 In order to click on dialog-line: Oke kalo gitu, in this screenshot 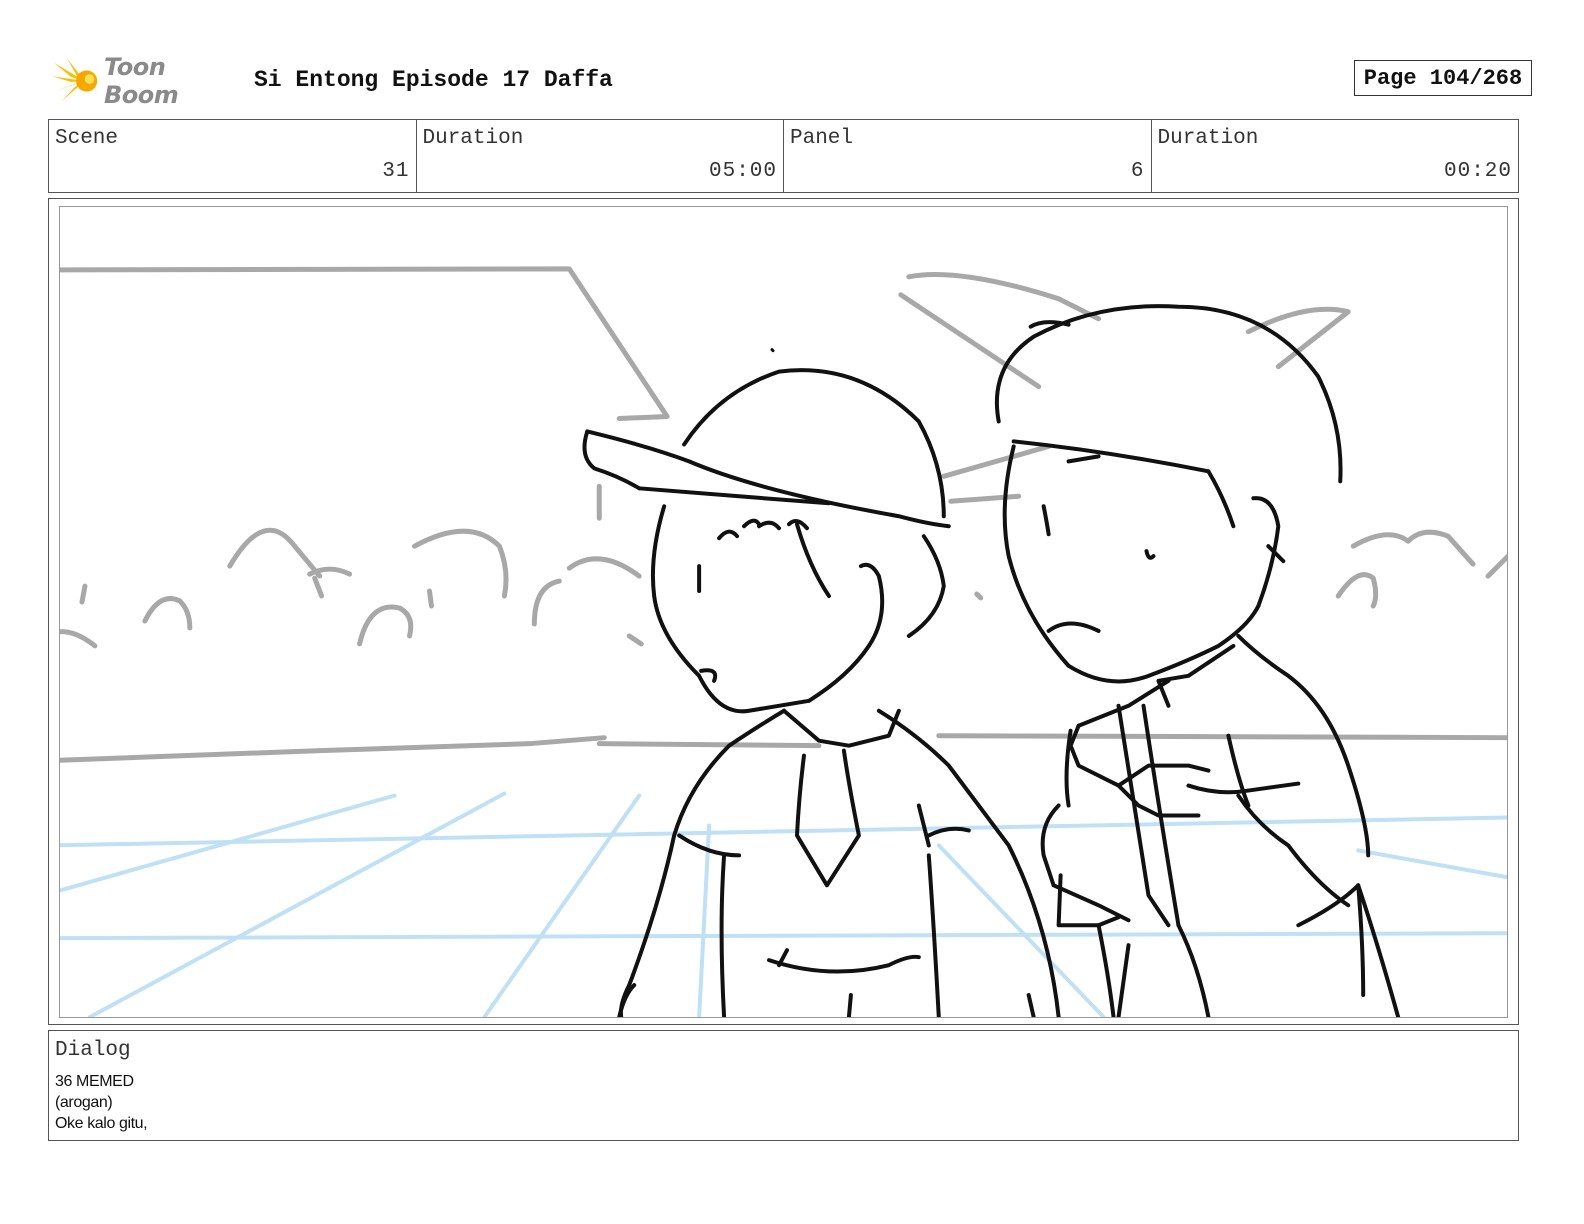, I will do `click(101, 1123)`.